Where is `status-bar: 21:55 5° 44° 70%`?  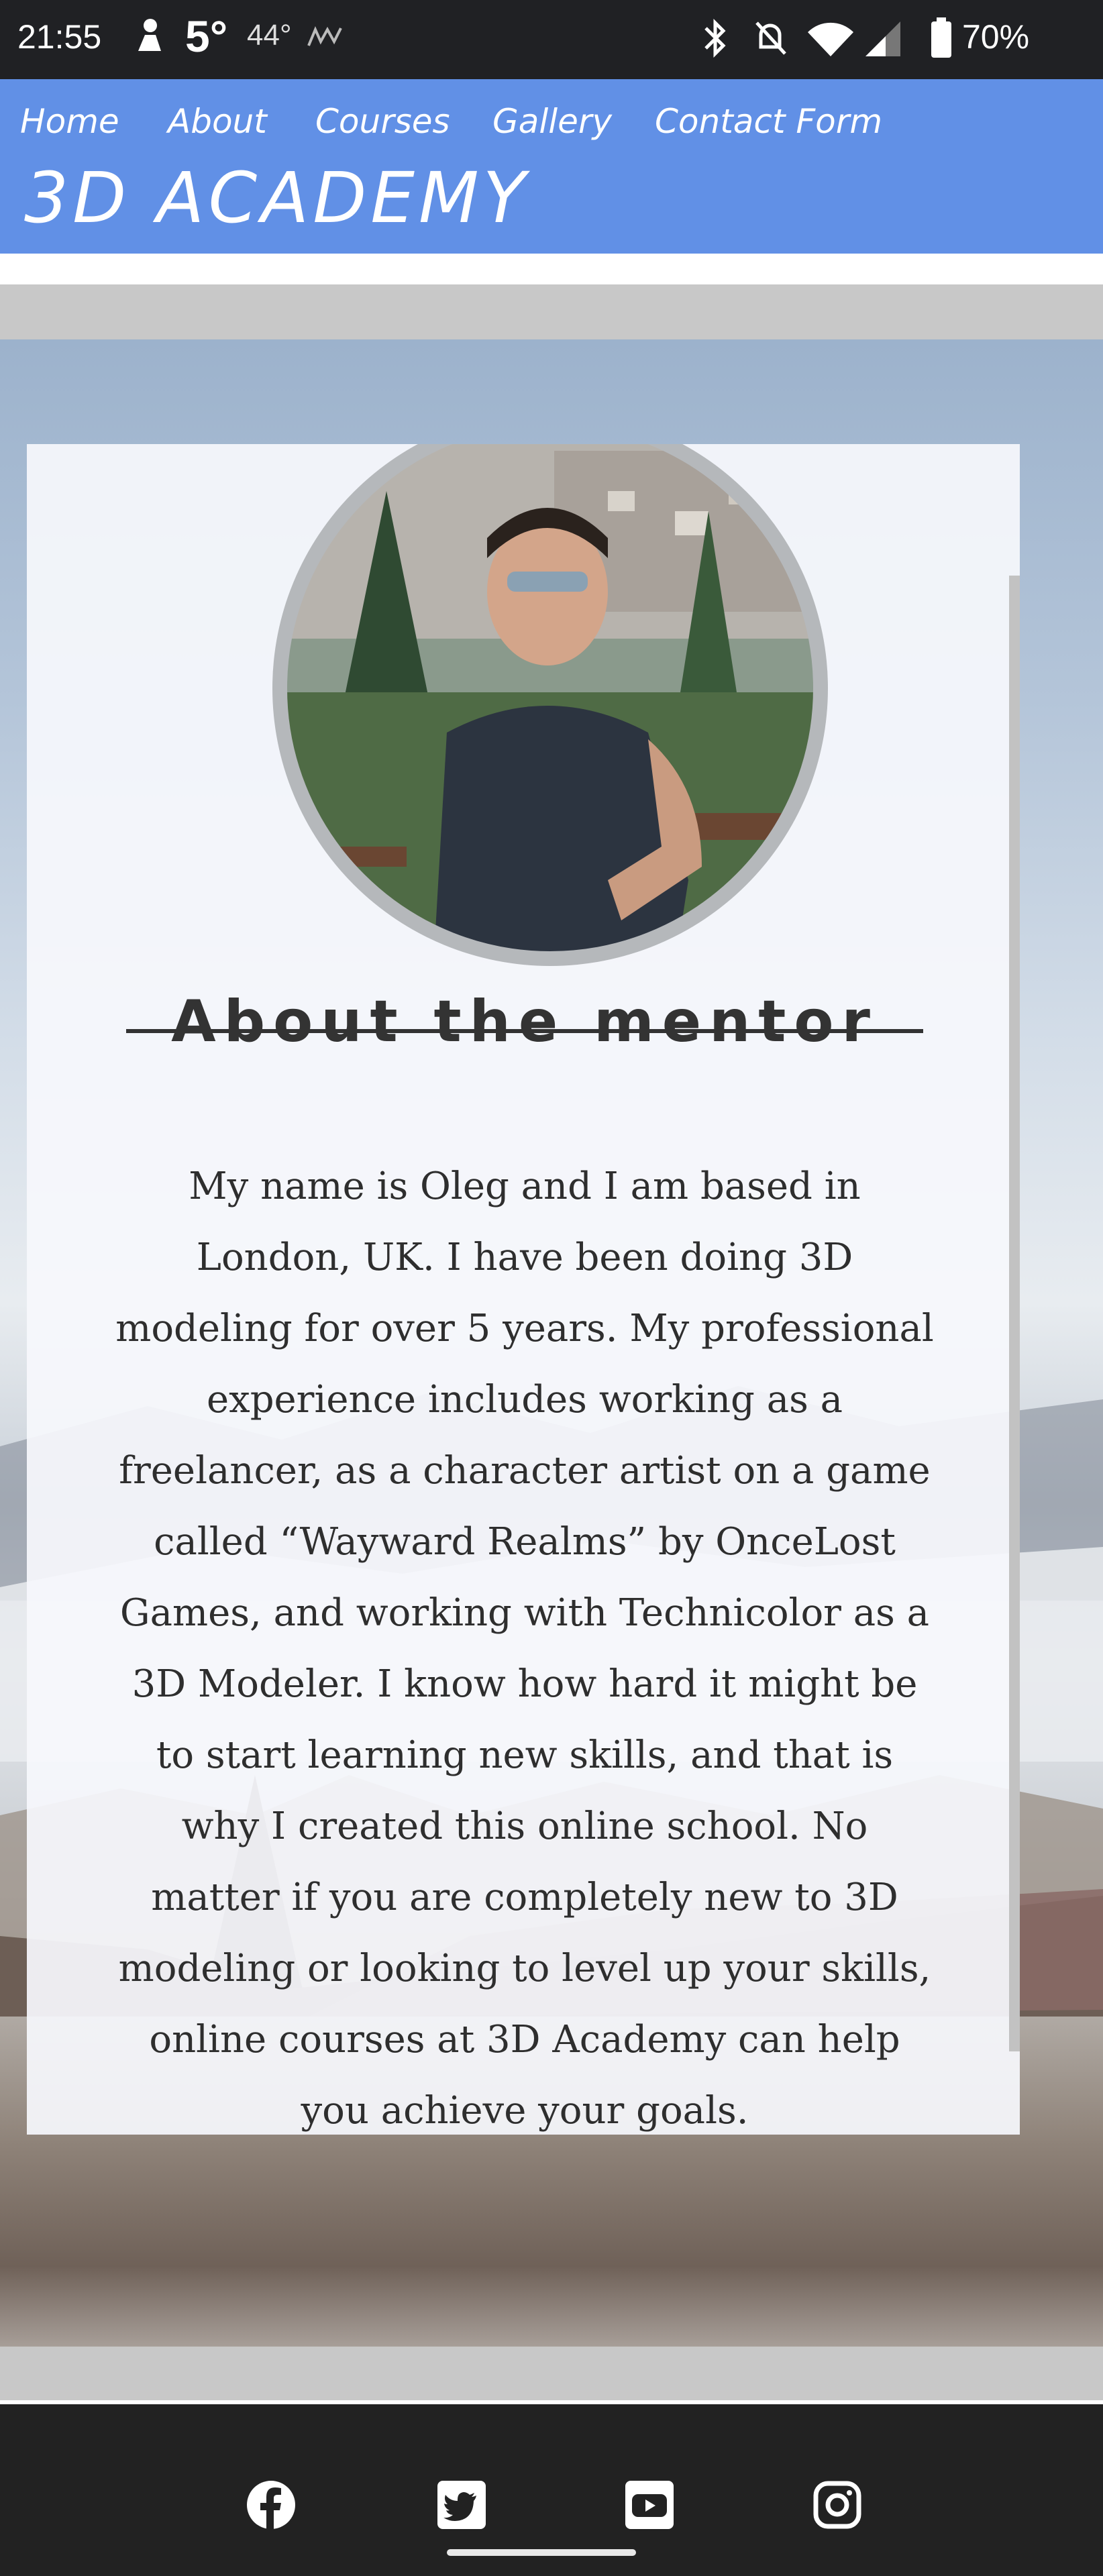 status-bar: 21:55 5° 44° 70% is located at coordinates (551, 39).